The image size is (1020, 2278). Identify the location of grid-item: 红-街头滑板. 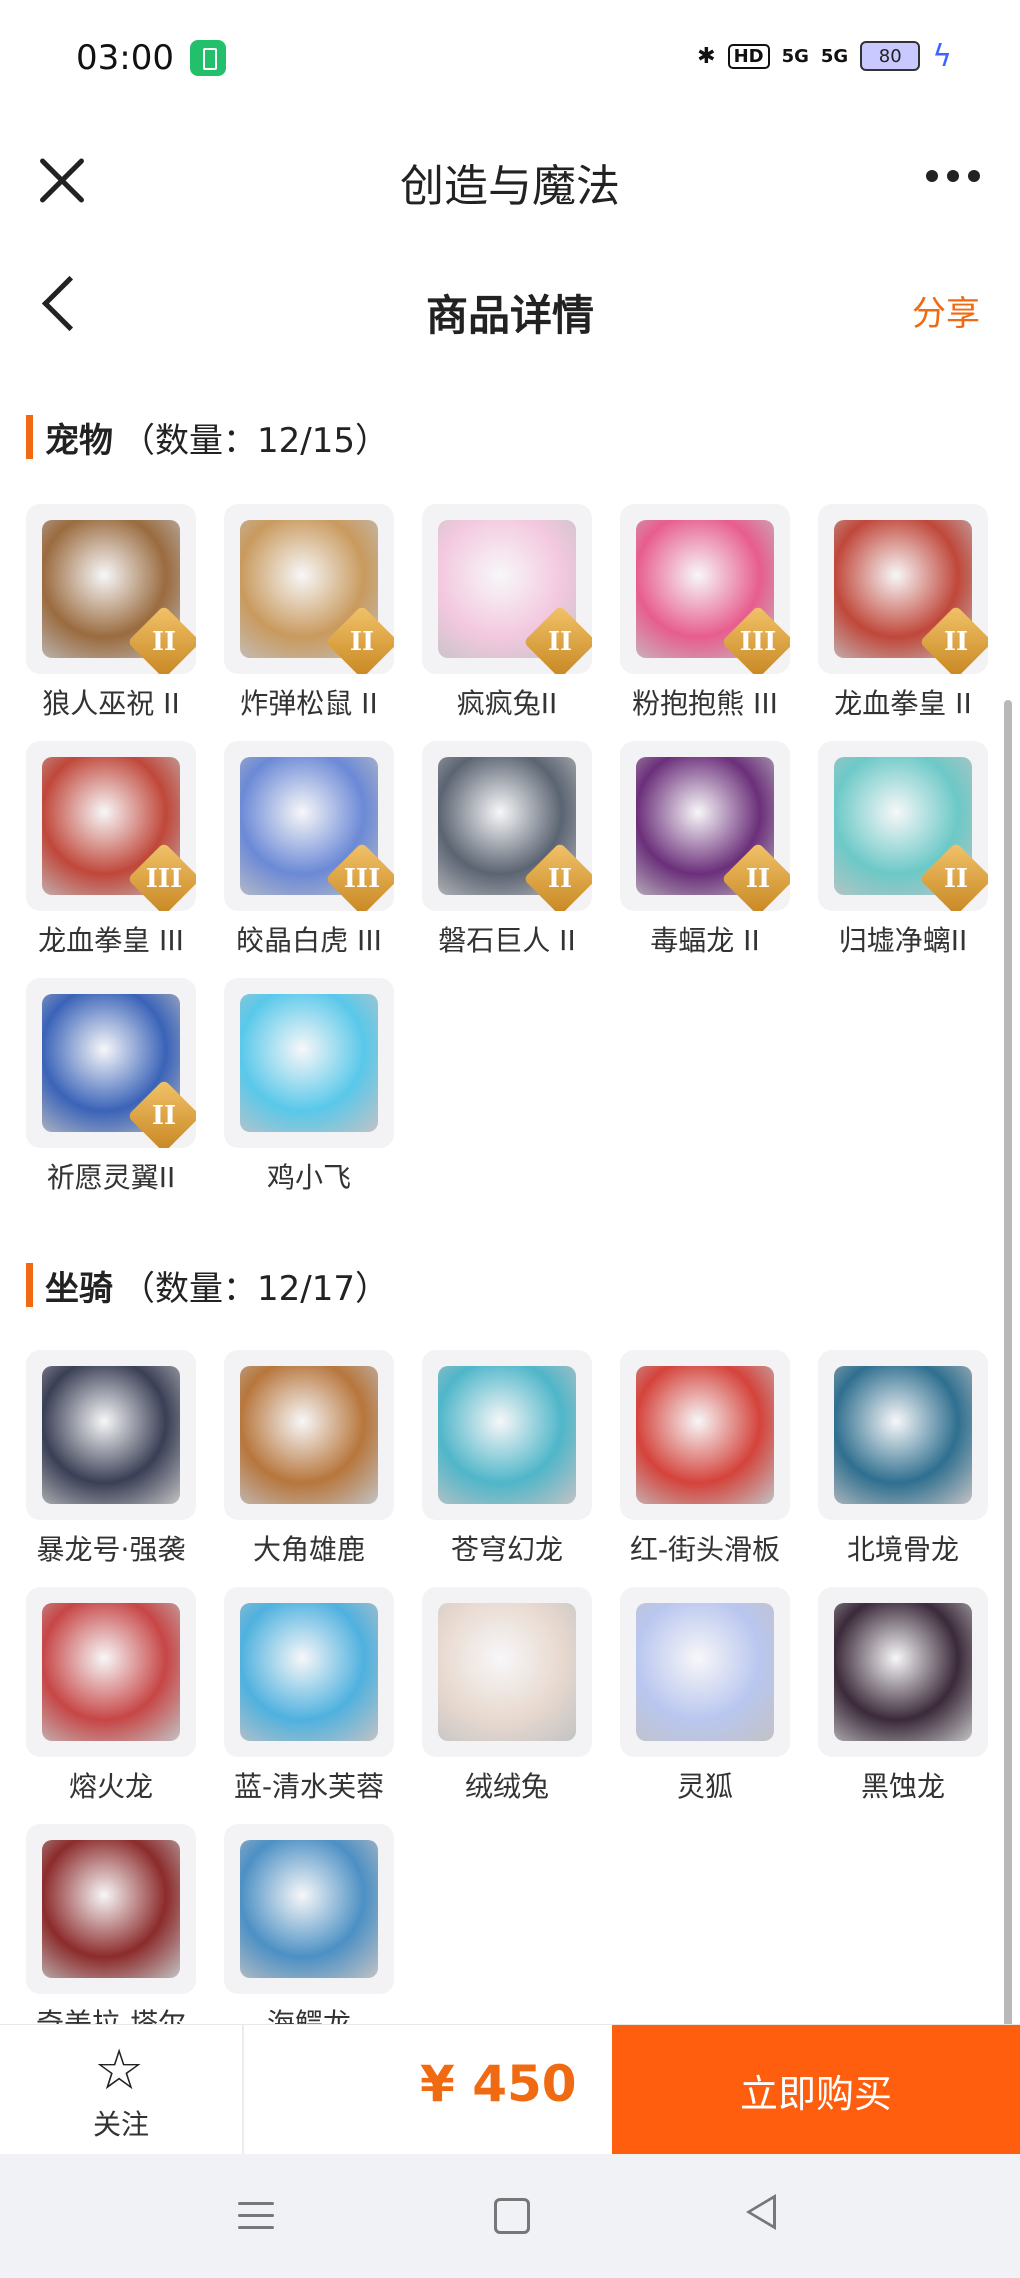
(709, 1464).